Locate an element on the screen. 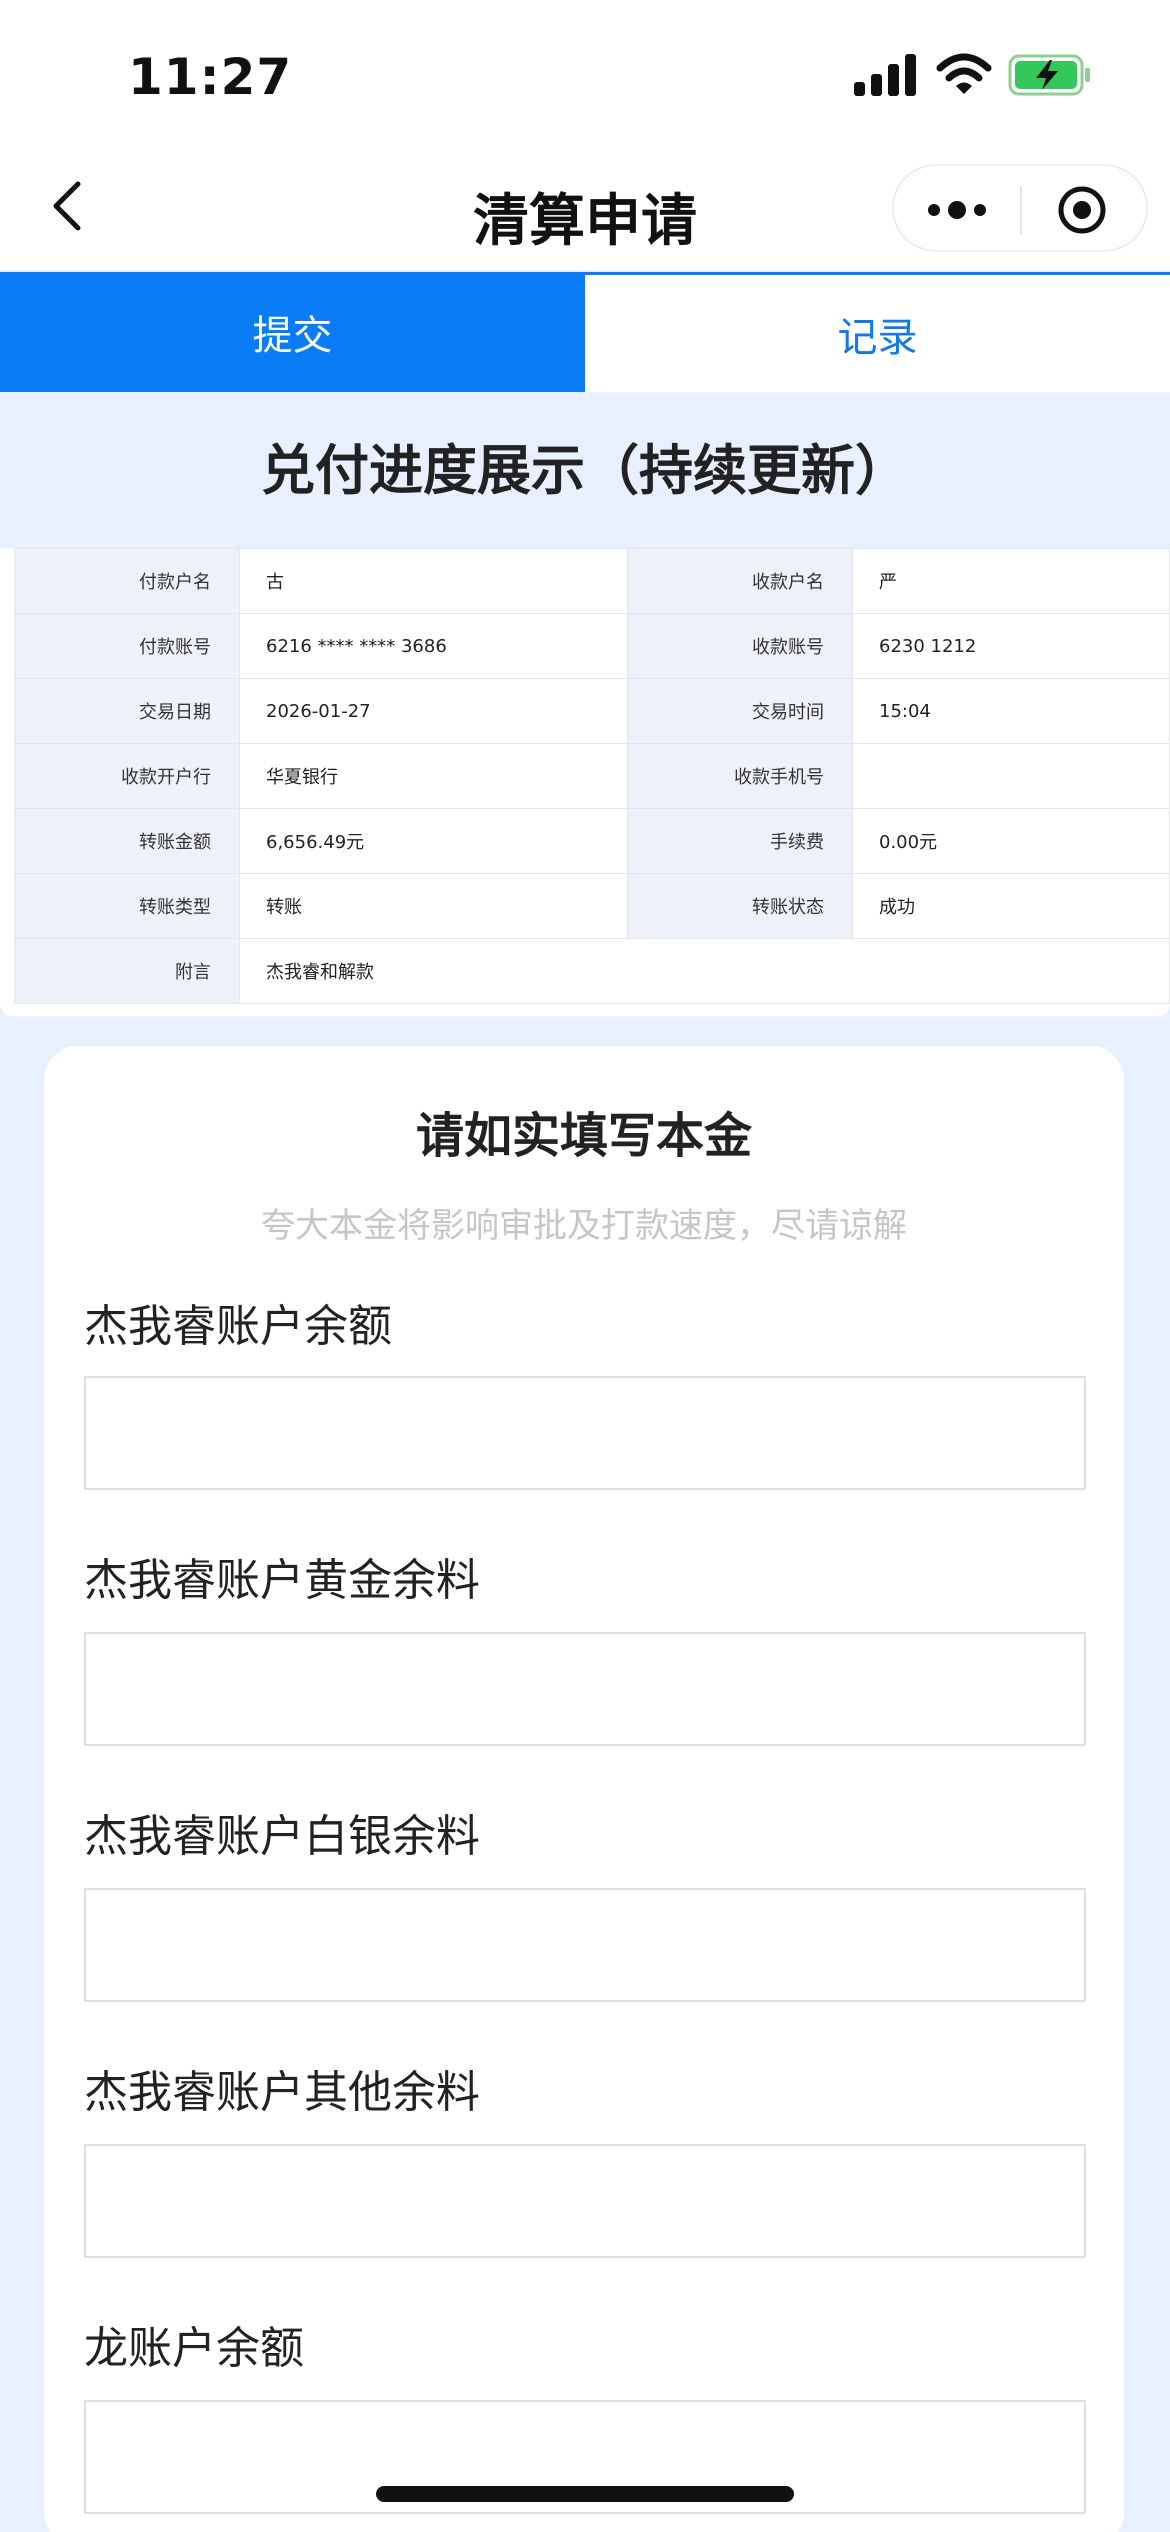 This screenshot has height=2532, width=1170. target-icon is located at coordinates (1082, 210).